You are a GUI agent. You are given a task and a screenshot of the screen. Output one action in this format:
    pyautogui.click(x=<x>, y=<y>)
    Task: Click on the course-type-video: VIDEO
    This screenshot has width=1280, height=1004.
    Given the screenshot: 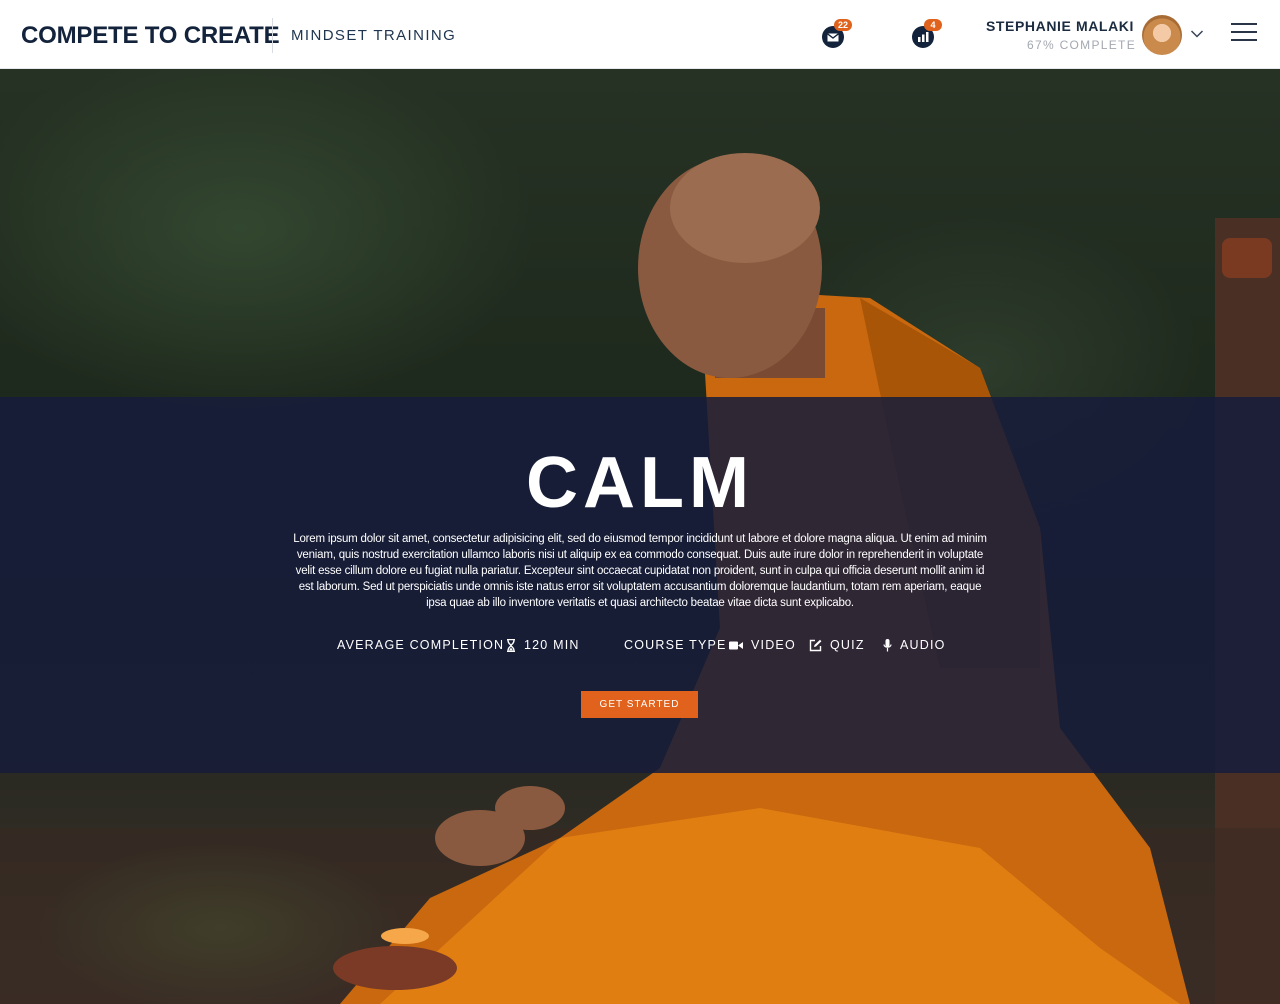 What is the action you would take?
    pyautogui.click(x=762, y=645)
    